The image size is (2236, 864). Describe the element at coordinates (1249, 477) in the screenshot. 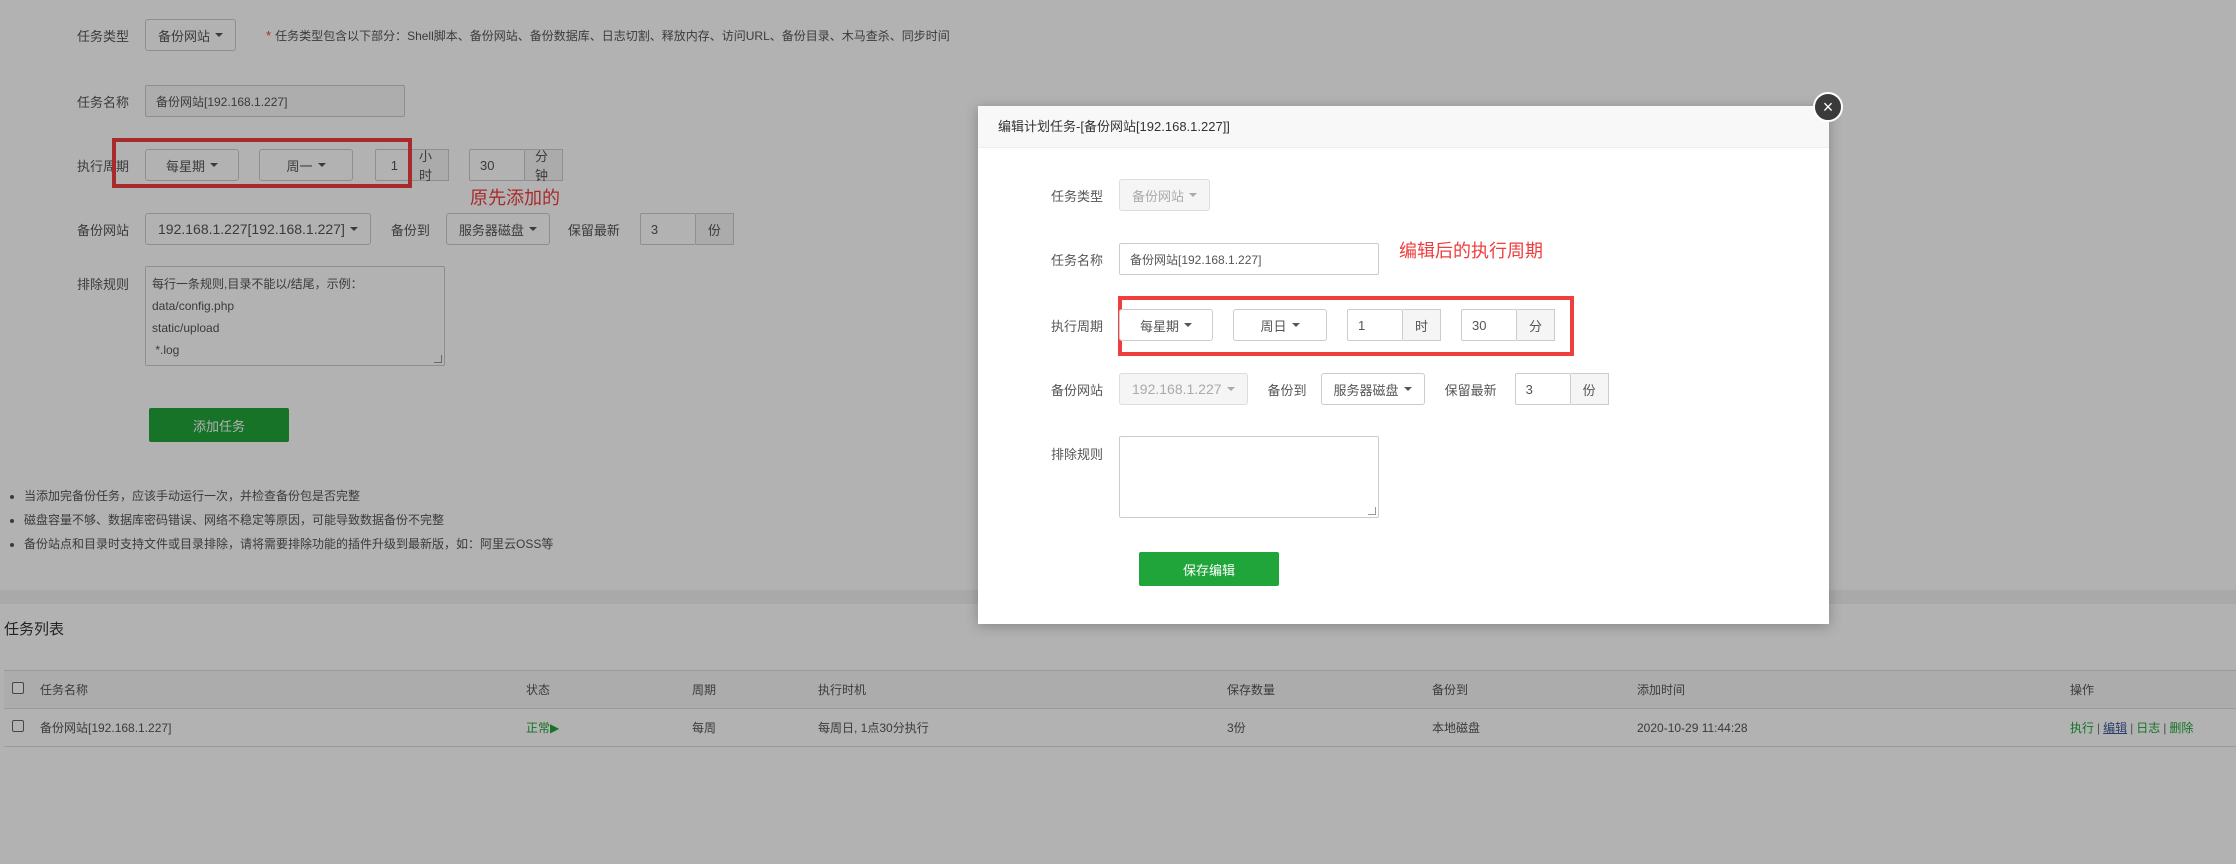

I see `dialog-exclude-textarea` at that location.